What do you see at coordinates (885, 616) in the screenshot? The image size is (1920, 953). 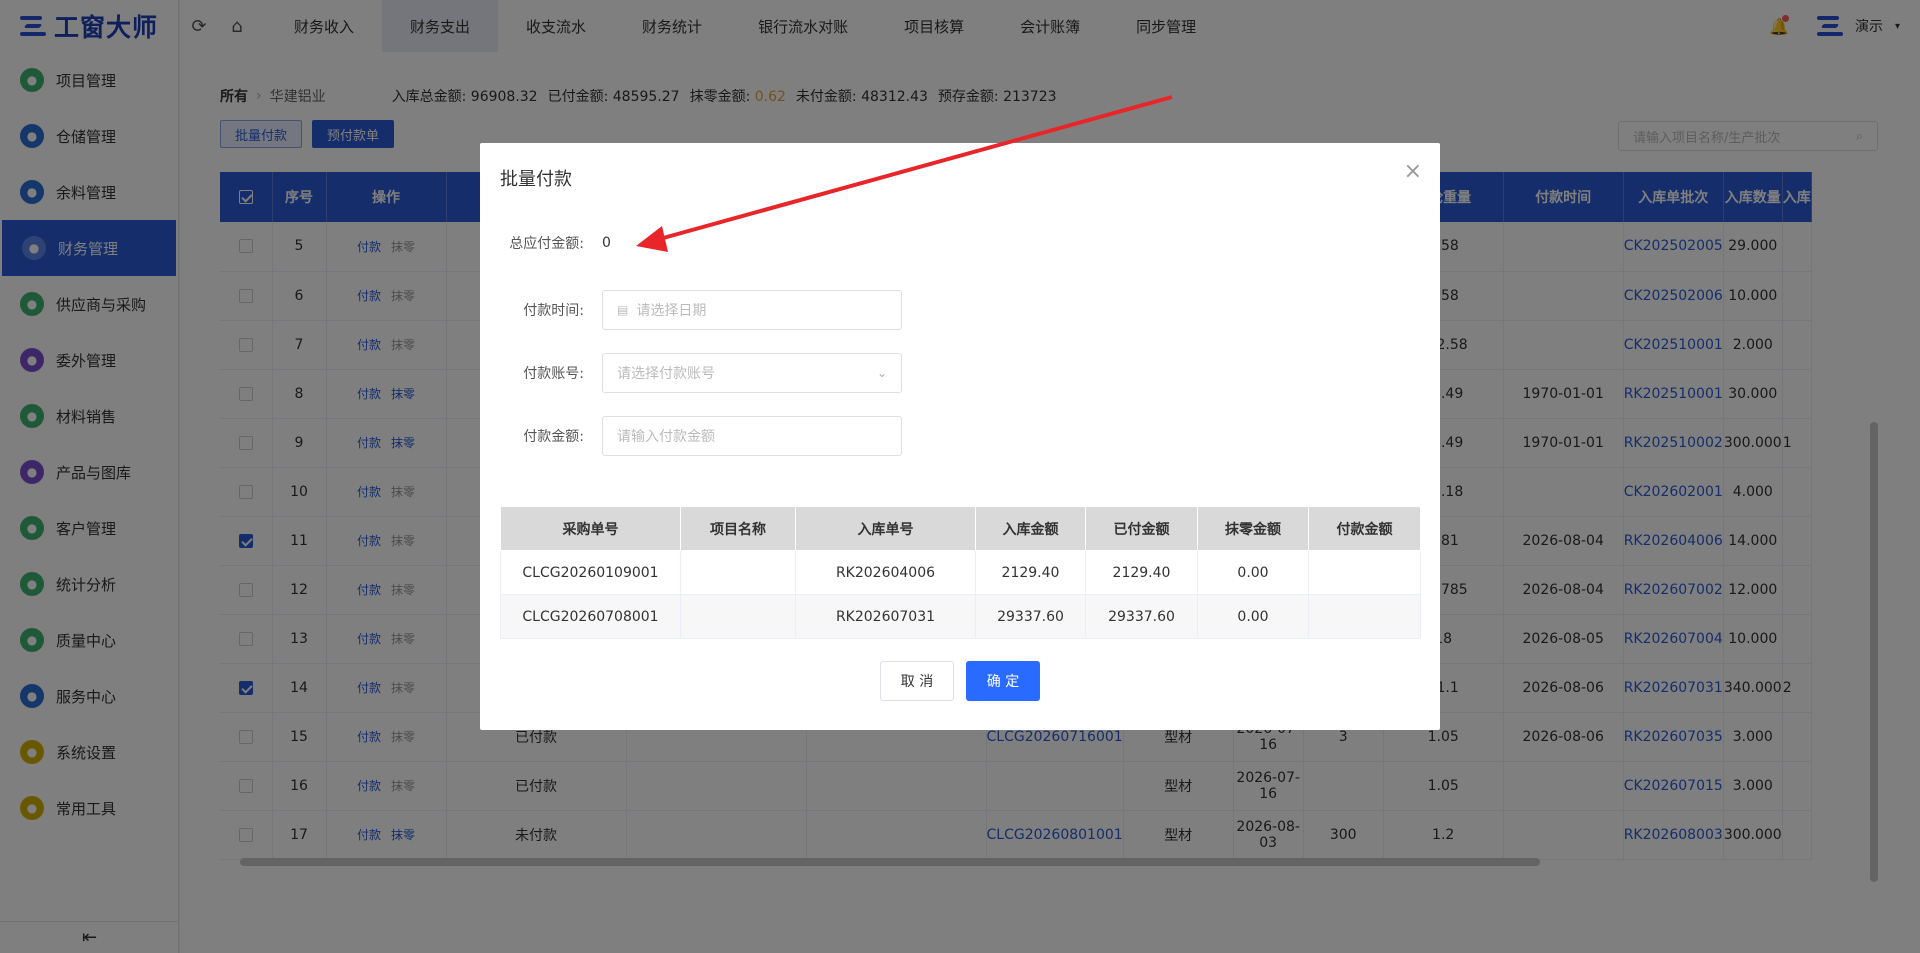 I see `modal-cell: RK202607031` at bounding box center [885, 616].